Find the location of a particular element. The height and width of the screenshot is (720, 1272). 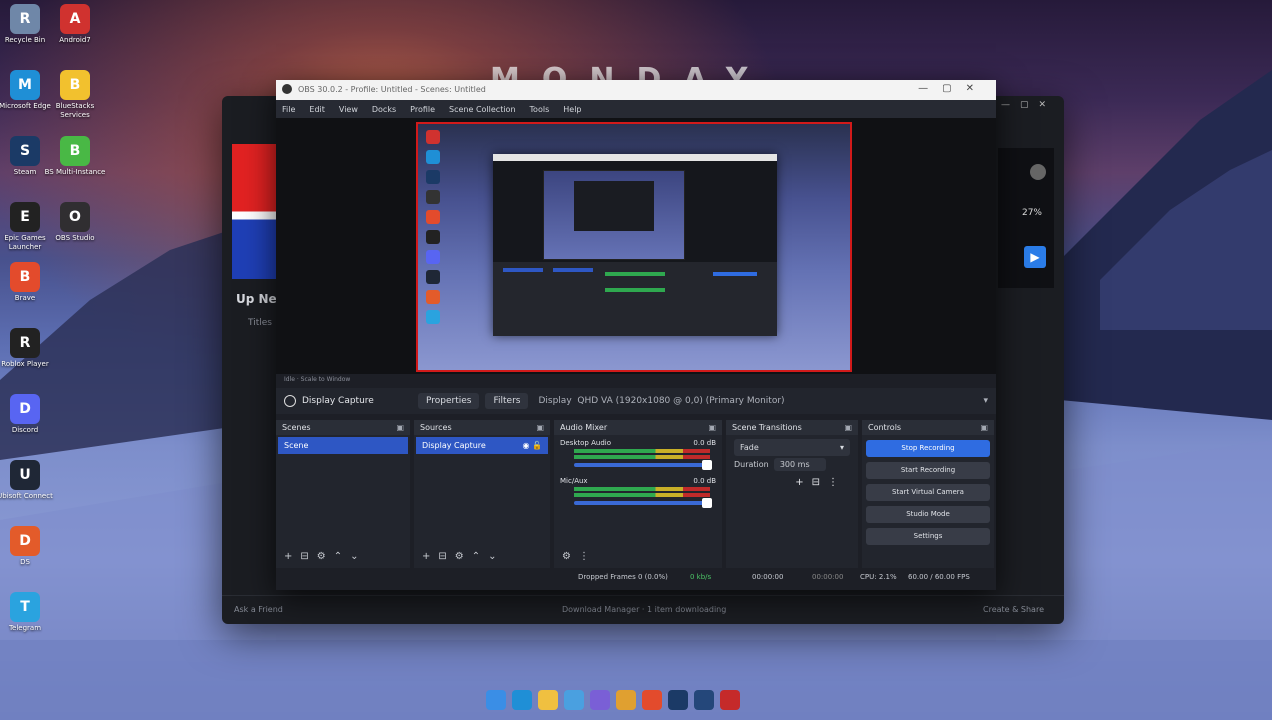

taskbar is located at coordinates (613, 703).